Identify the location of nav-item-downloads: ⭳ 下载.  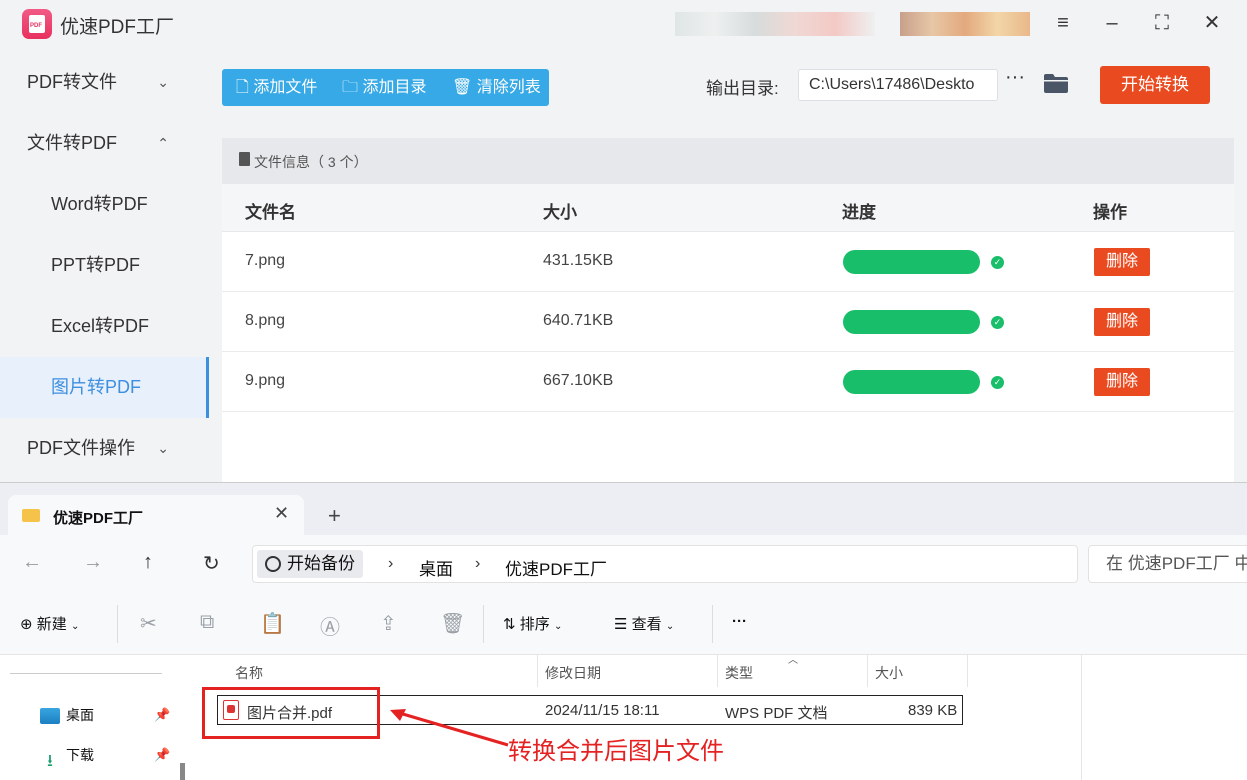
(67, 758).